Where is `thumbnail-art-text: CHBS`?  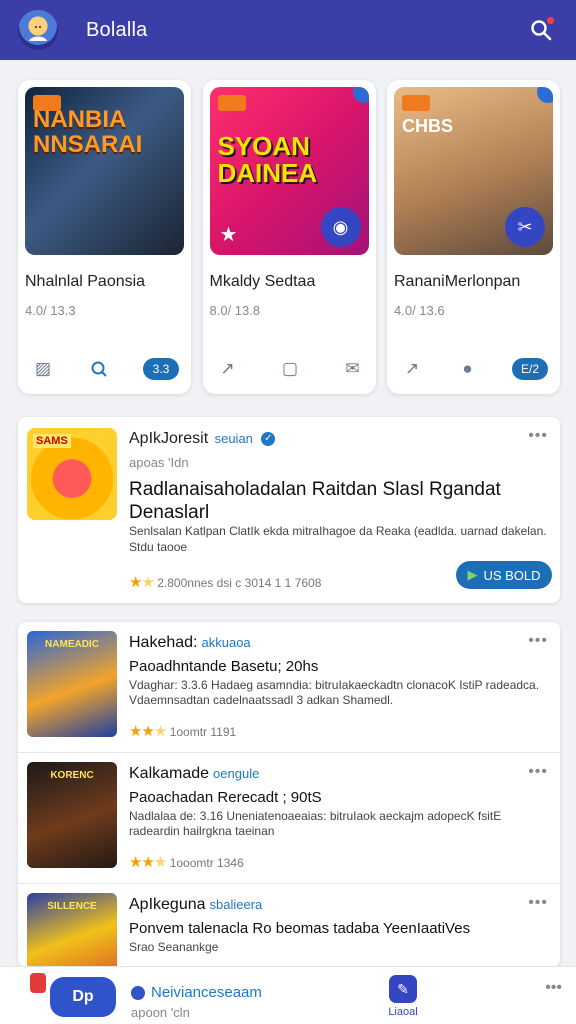 thumbnail-art-text: CHBS is located at coordinates (428, 126).